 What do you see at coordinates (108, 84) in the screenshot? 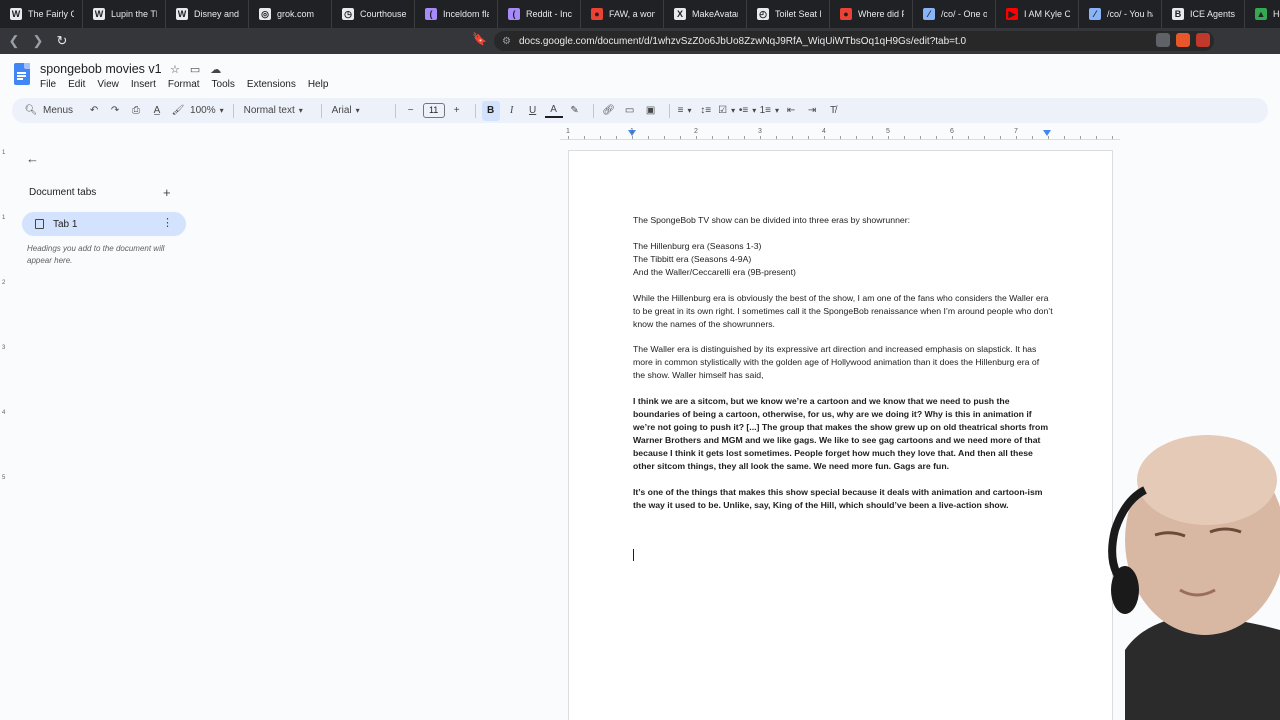
I see `menu-view: View` at bounding box center [108, 84].